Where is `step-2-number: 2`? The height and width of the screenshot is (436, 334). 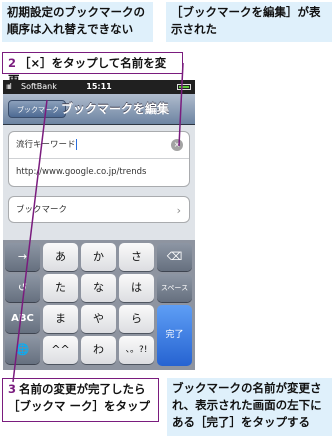
step-2-number: 2 is located at coordinates (12, 63).